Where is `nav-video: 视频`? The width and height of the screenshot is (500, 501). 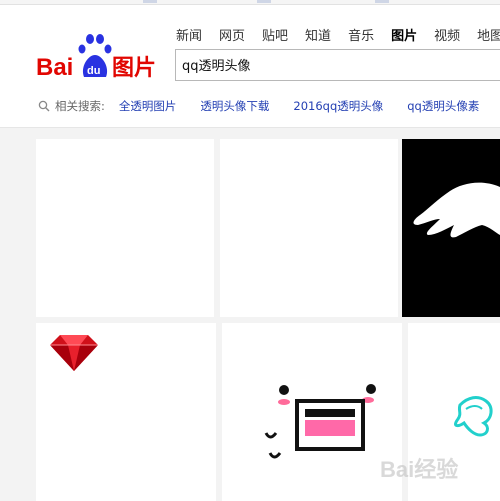
nav-video: 视频 is located at coordinates (447, 37).